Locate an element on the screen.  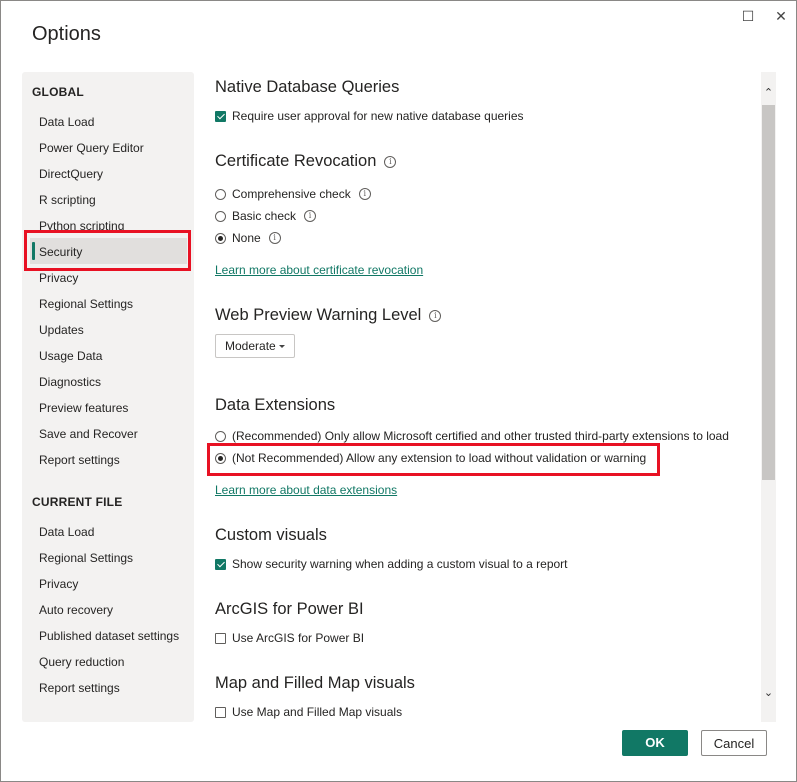
sidebar-item-save-and-recover: Save and Recover is located at coordinates (88, 434).